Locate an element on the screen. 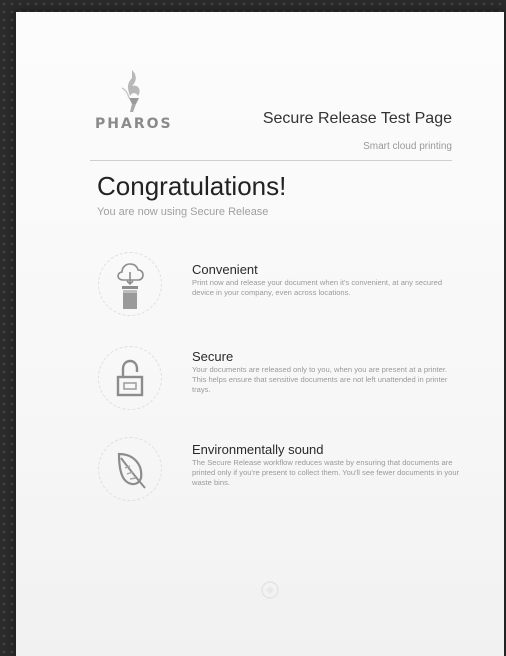  page-title: Secure Release Test Page is located at coordinates (357, 118).